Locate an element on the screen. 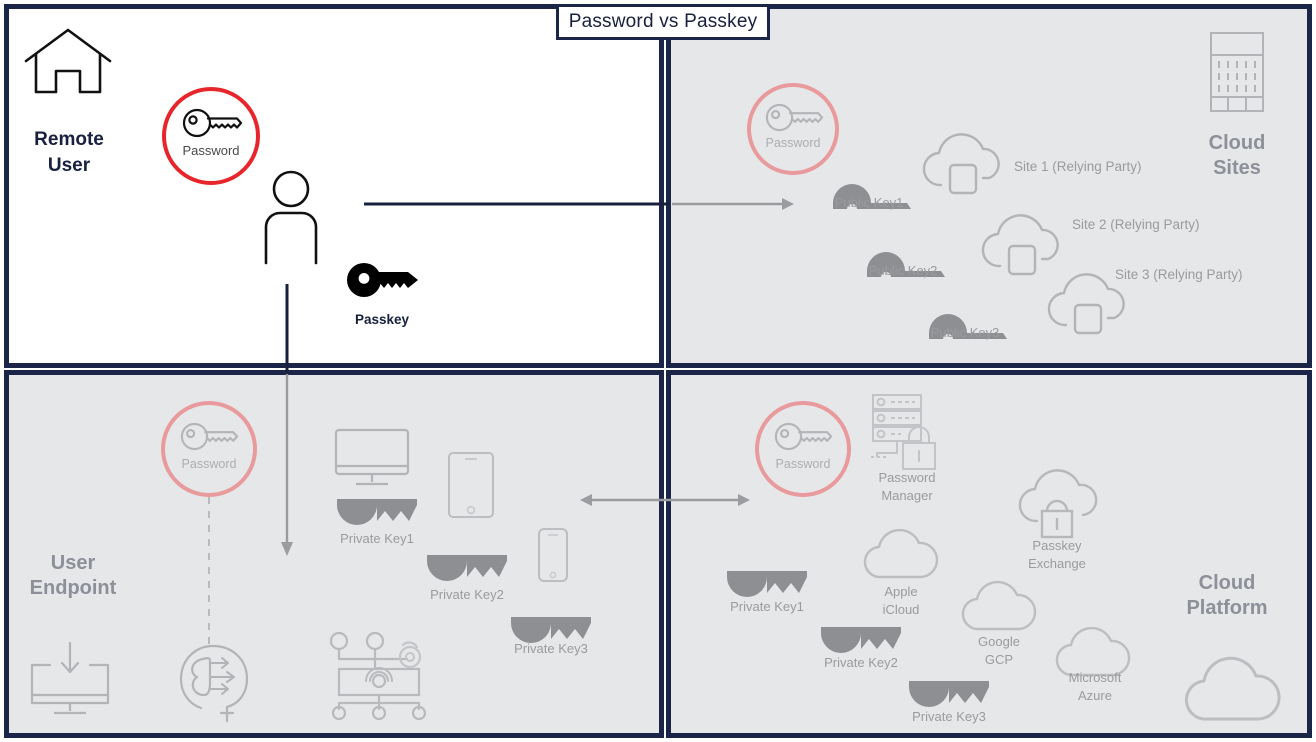  smartphone-icon is located at coordinates (553, 555).